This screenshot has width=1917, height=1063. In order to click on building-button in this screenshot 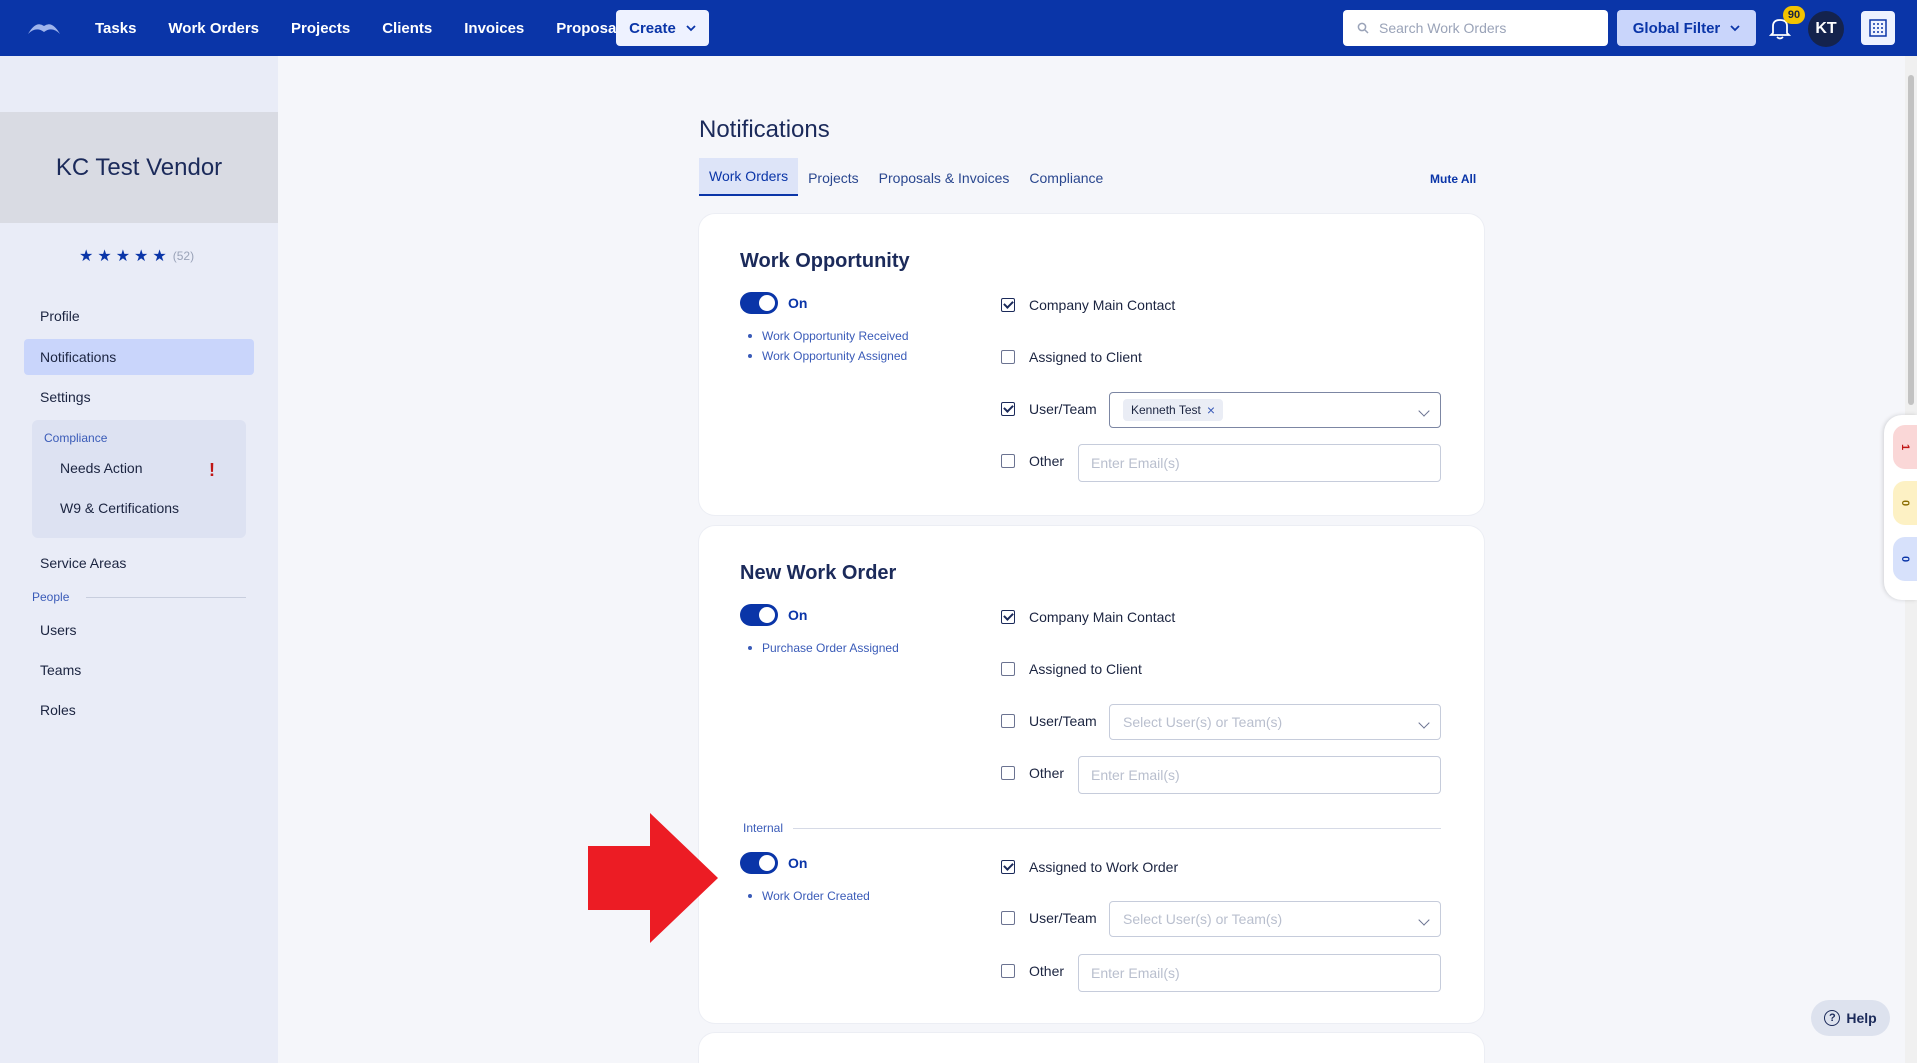, I will do `click(1878, 28)`.